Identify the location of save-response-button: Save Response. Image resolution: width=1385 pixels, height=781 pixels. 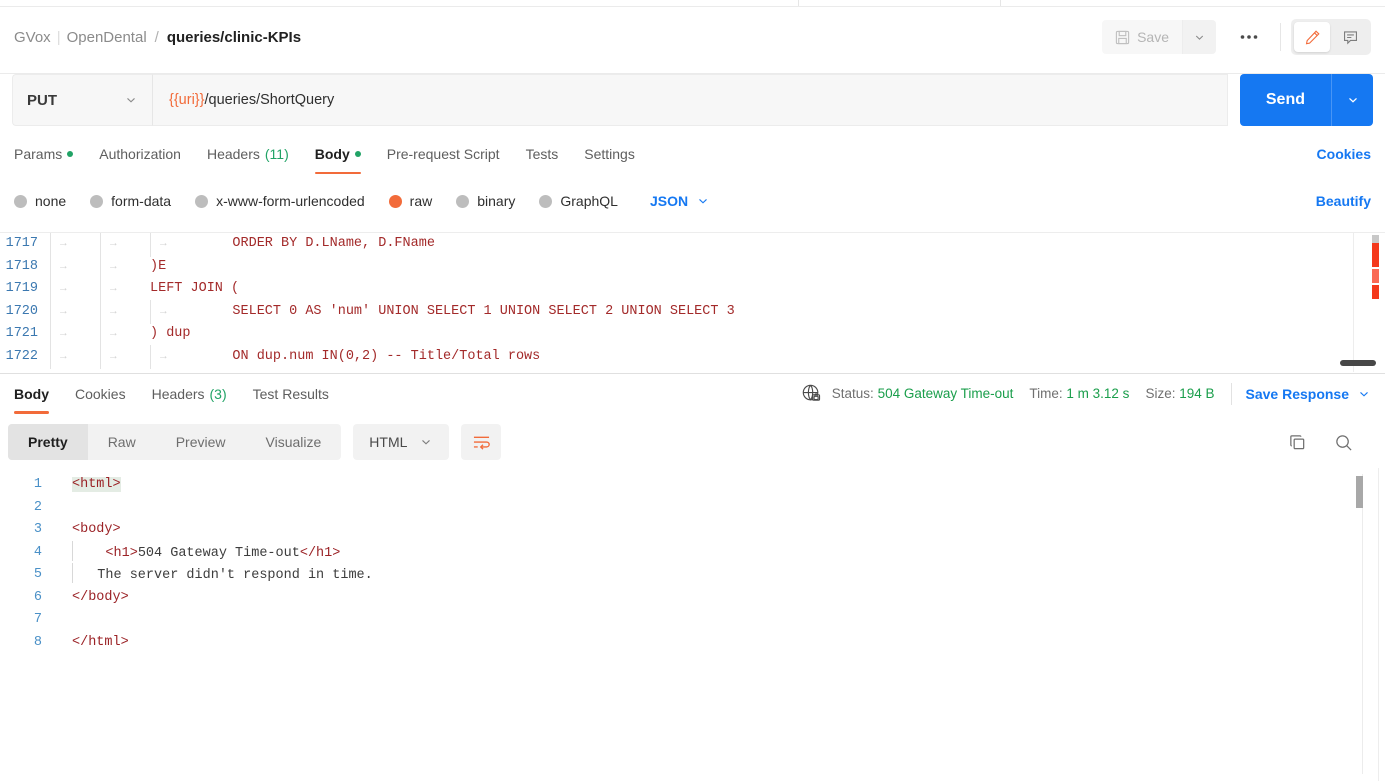
(1309, 394).